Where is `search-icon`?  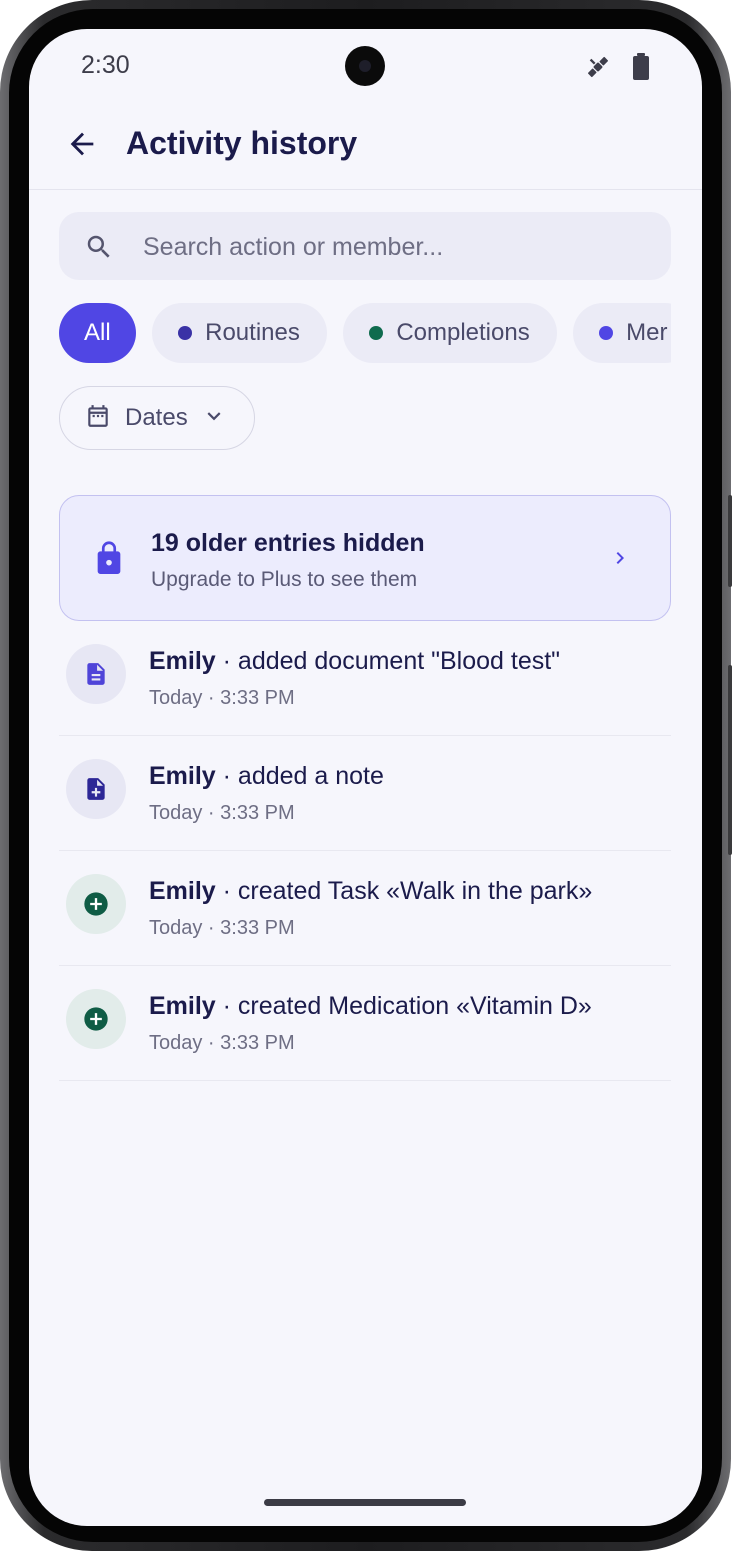
search-icon is located at coordinates (99, 249).